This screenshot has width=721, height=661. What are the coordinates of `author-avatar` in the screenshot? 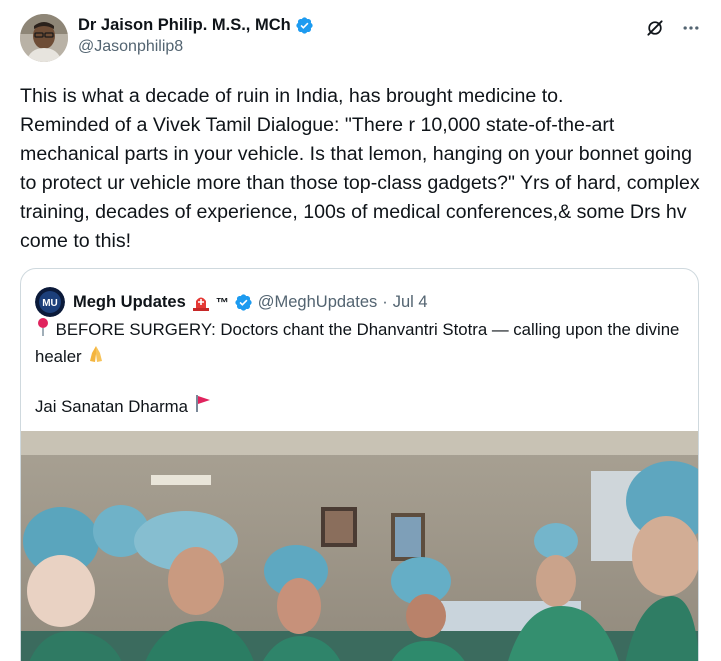 It's located at (44, 38).